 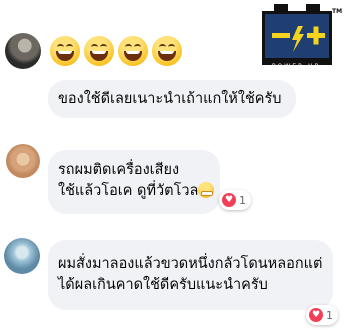 I want to click on comment-text-line: ได้ผลเกินคาดใช้ดีครับแนะนำครับ, so click(x=163, y=285).